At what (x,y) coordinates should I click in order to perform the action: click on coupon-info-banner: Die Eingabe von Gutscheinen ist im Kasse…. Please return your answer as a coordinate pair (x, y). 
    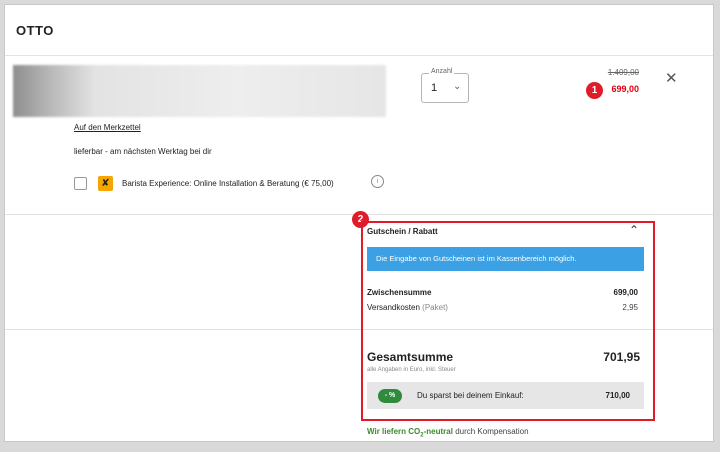
    Looking at the image, I should click on (505, 259).